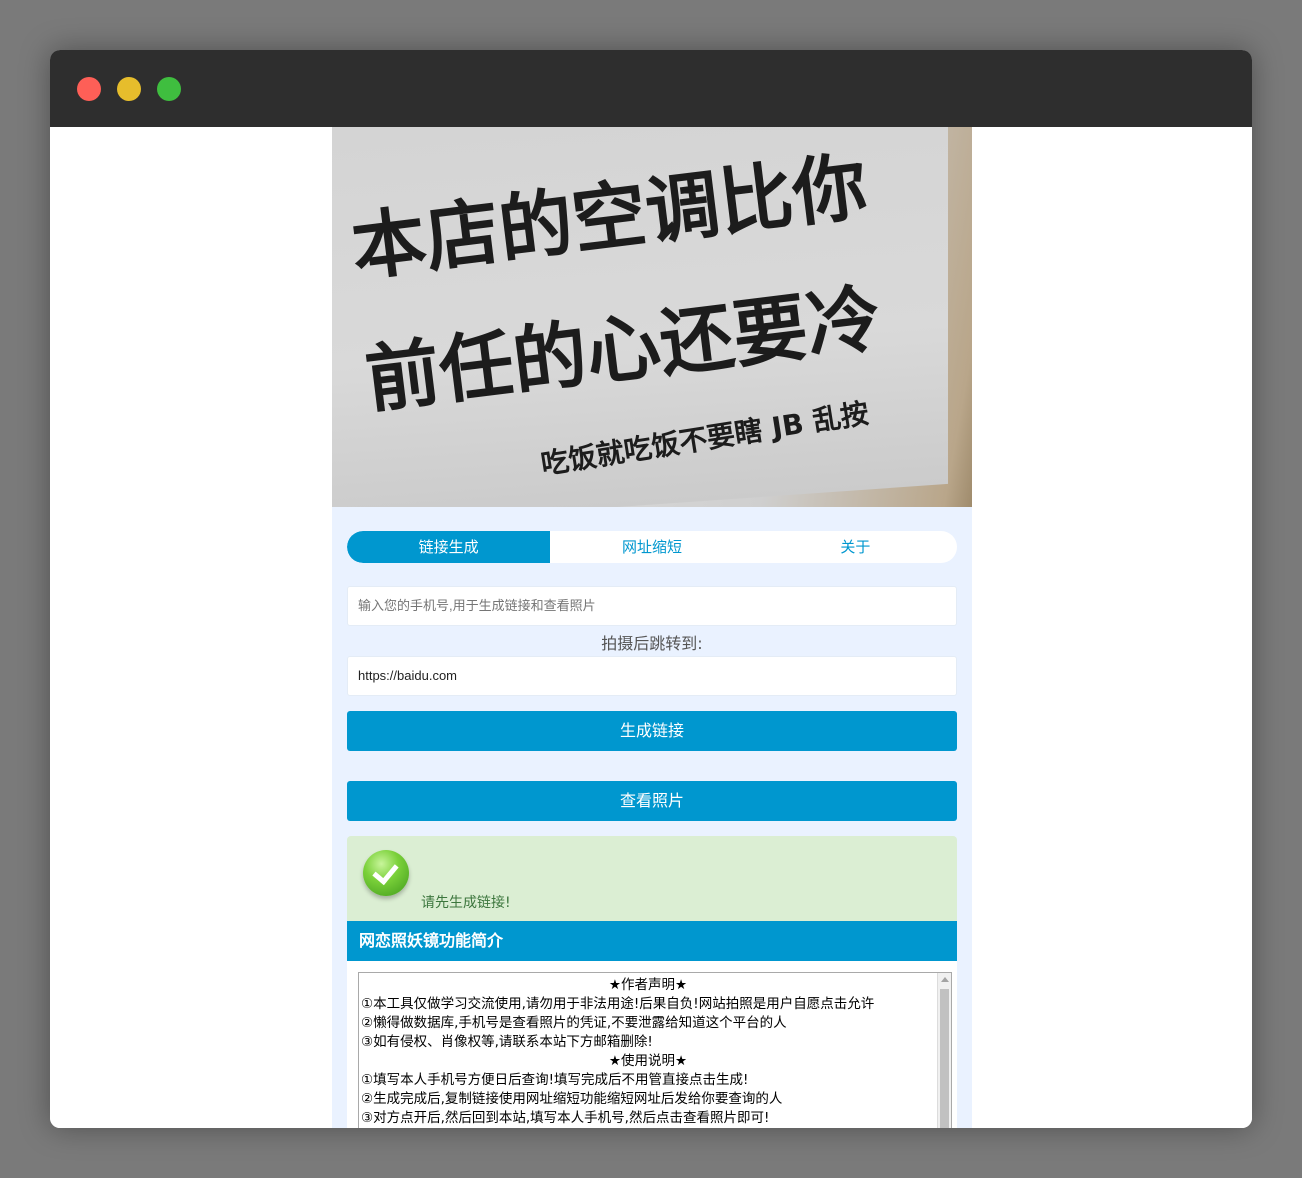  Describe the element at coordinates (855, 547) in the screenshot. I see `tab-about: 关于` at that location.